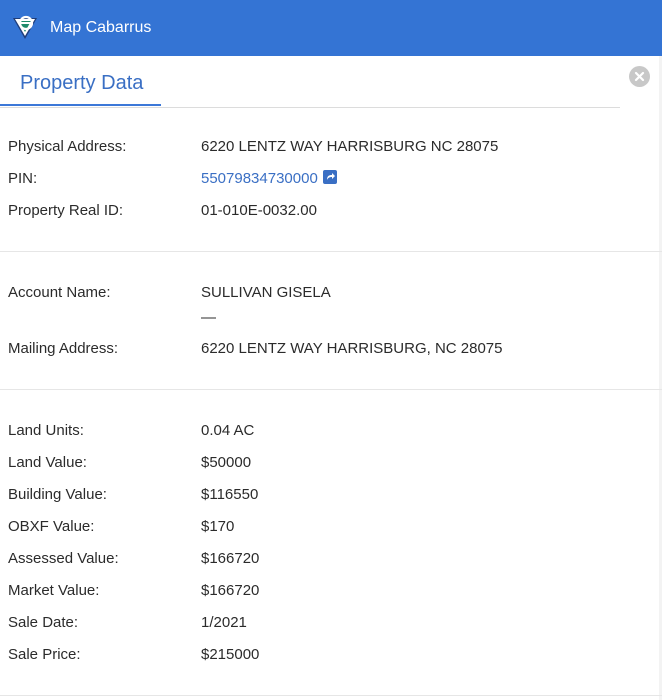 This screenshot has height=700, width=662. What do you see at coordinates (44, 654) in the screenshot?
I see `sale-price-label: Sale Price:` at bounding box center [44, 654].